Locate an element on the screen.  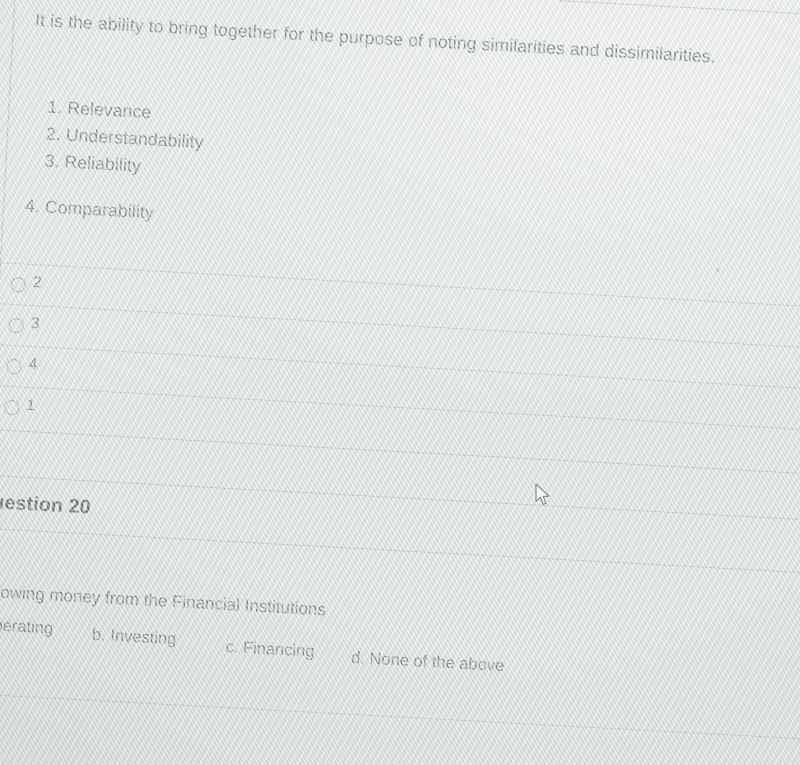
option-label: 4 is located at coordinates (33, 364).